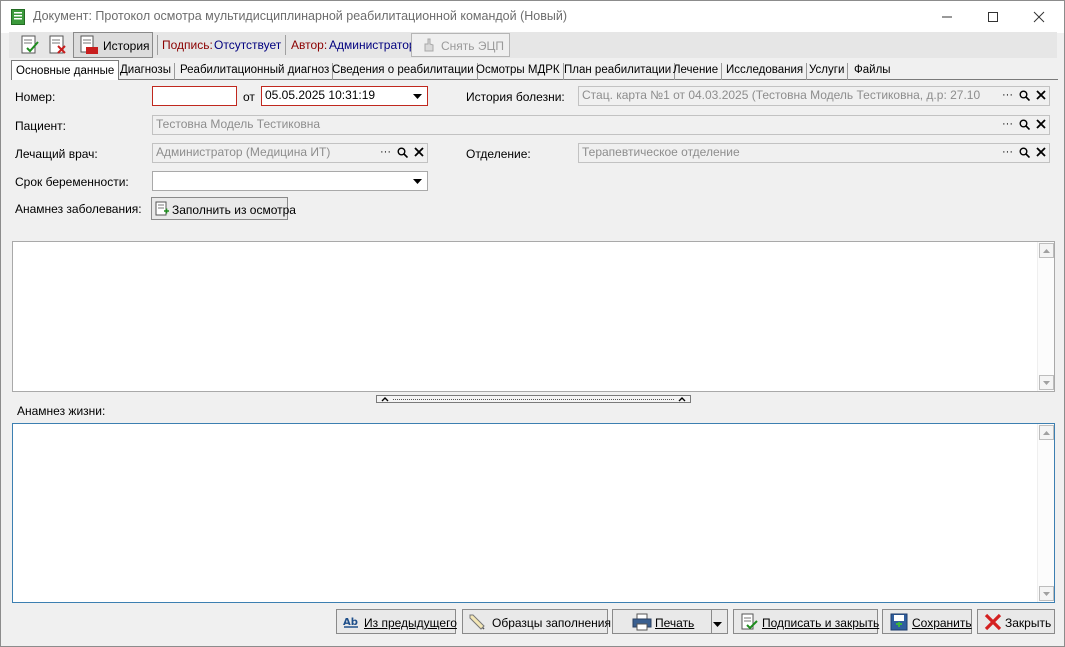 The width and height of the screenshot is (1065, 647). What do you see at coordinates (194, 96) in the screenshot?
I see `number-input` at bounding box center [194, 96].